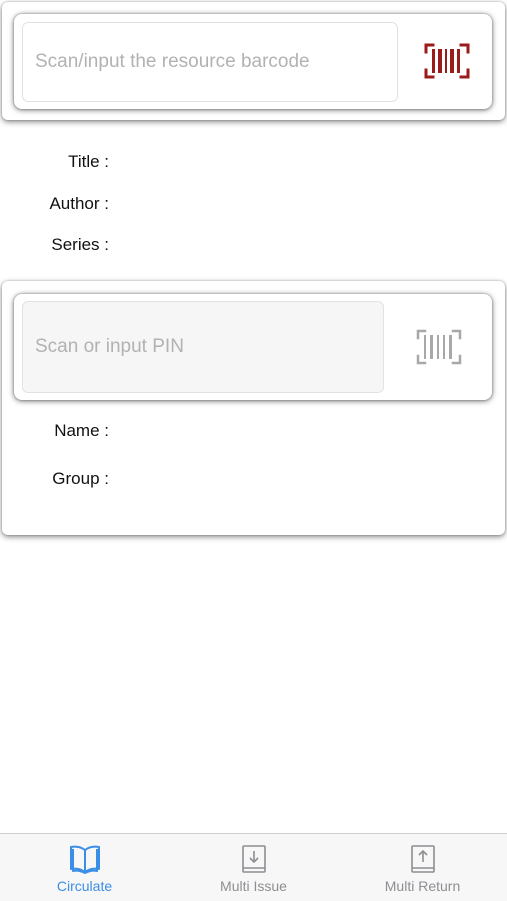  I want to click on tab-multi-return: Multi Return, so click(422, 867).